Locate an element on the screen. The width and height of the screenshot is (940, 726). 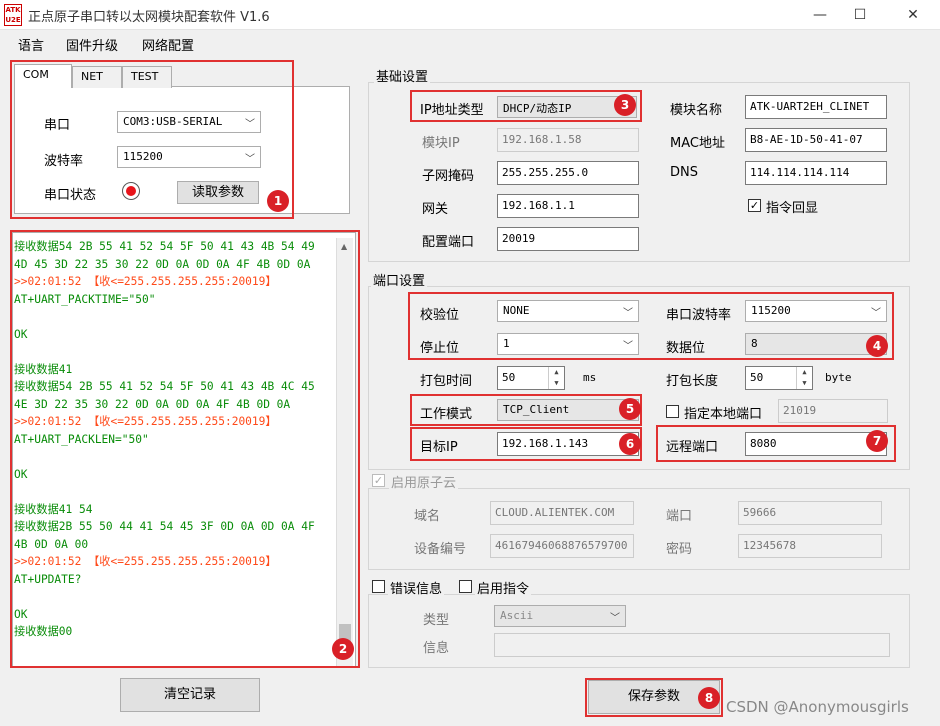
password-field: 12345678 is located at coordinates (810, 546).